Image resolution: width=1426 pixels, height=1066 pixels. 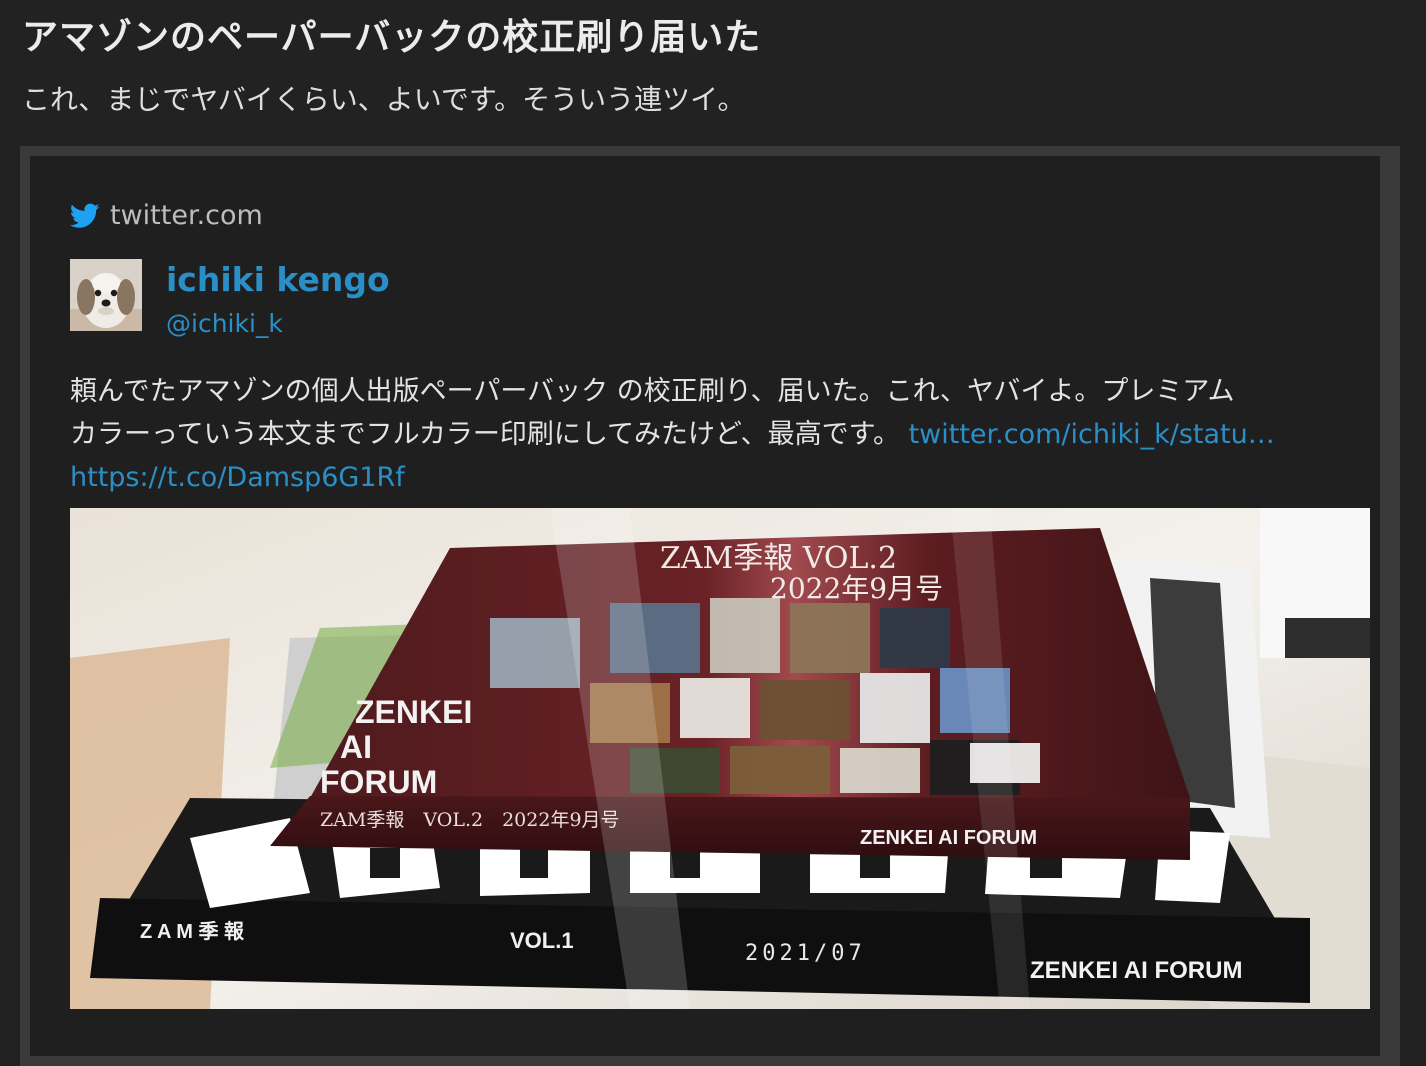 What do you see at coordinates (1136, 970) in the screenshot?
I see `bottom-spine-brand: ZENKEI AI FORUM` at bounding box center [1136, 970].